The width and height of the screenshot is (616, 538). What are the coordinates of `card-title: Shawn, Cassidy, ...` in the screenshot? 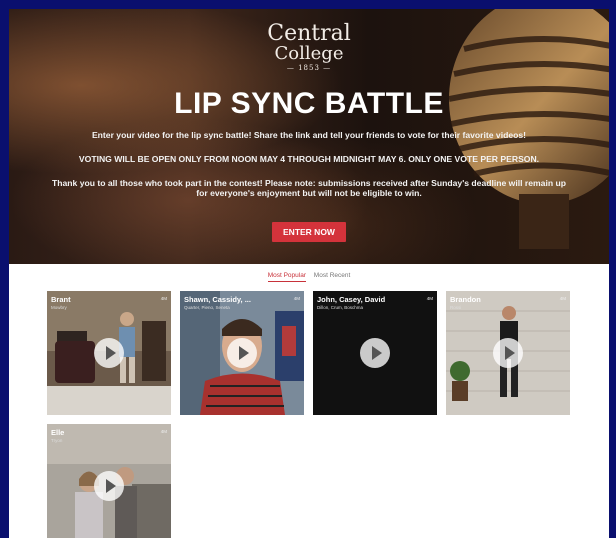 It's located at (217, 299).